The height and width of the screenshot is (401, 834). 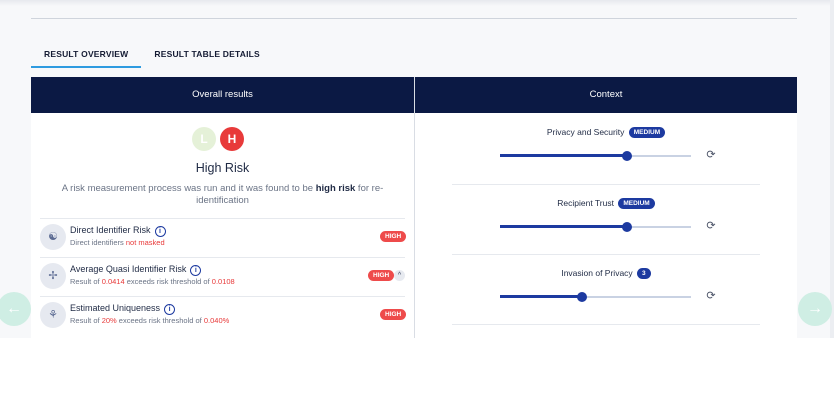 I want to click on arrow-right-icon: →, so click(x=815, y=309).